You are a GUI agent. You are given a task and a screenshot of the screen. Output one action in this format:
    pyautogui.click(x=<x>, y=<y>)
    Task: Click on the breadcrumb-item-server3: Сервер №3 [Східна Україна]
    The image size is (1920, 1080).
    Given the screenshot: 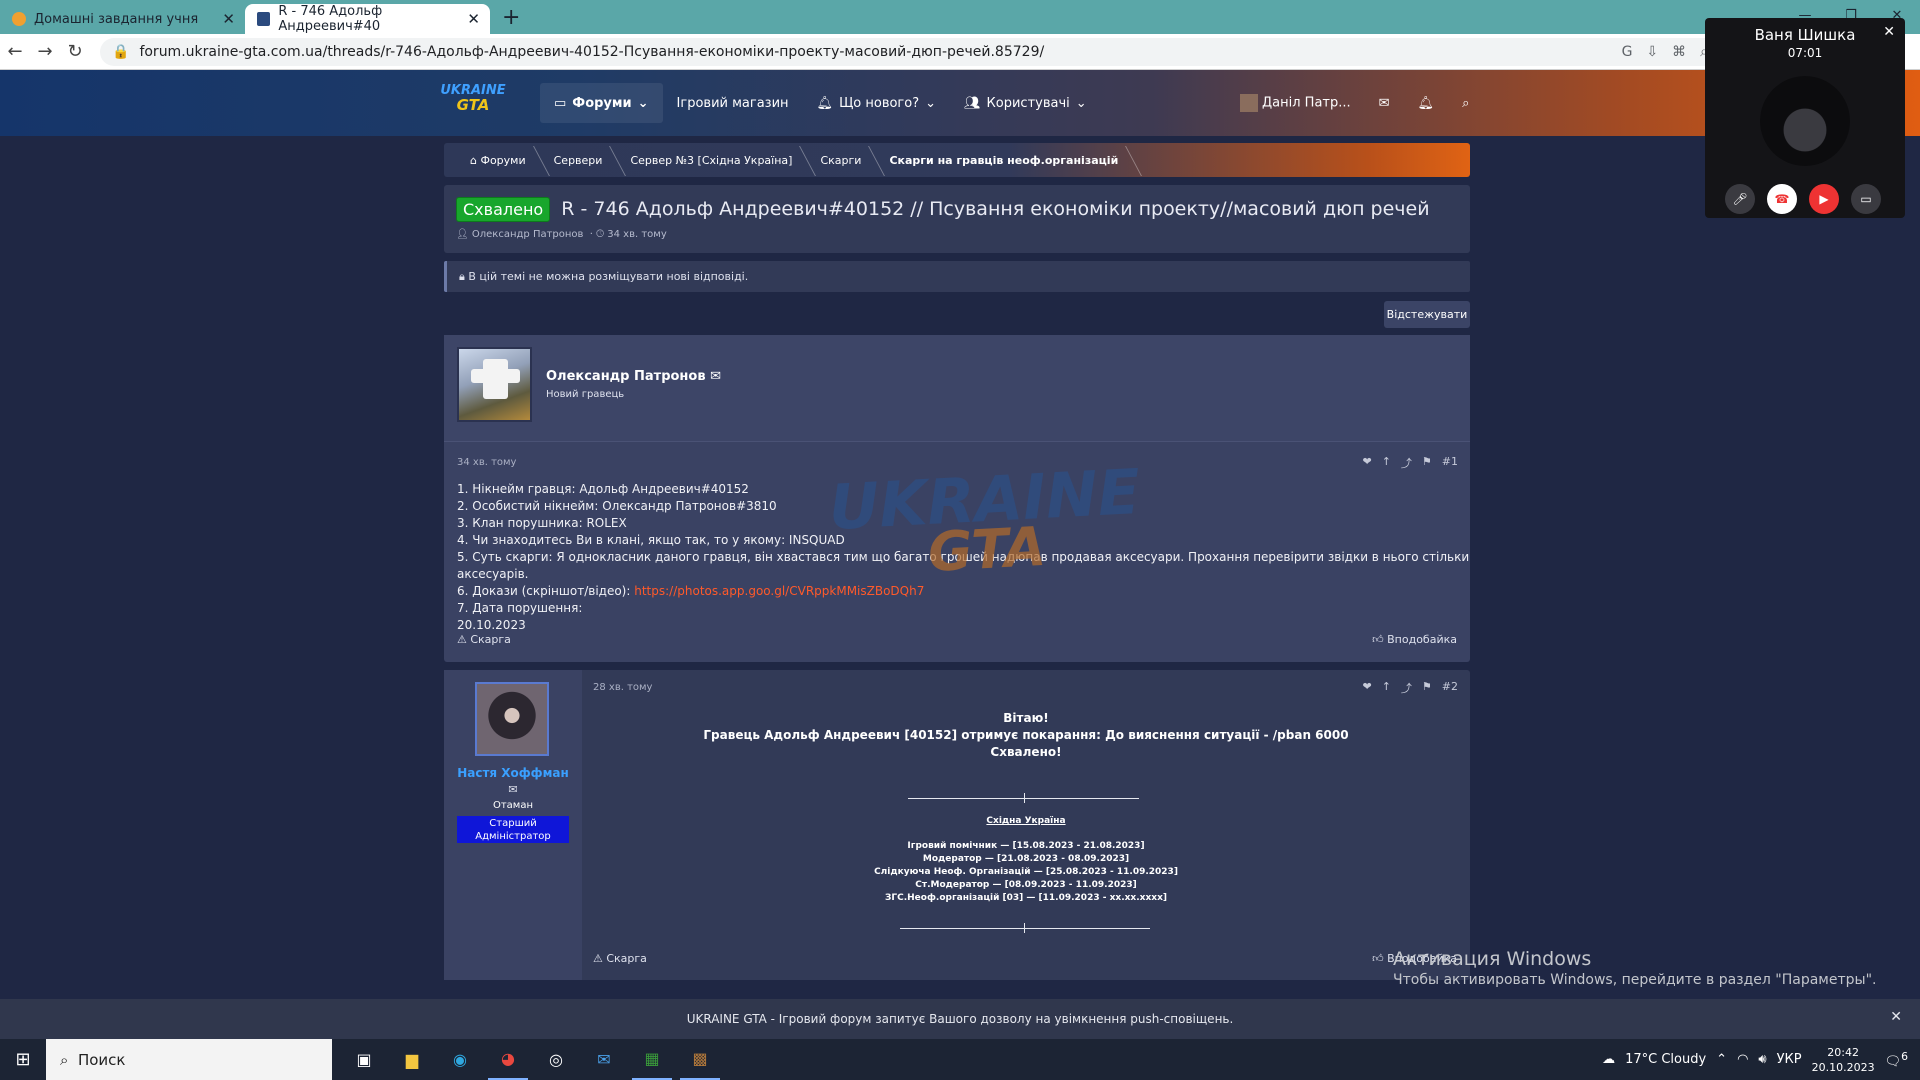 What is the action you would take?
    pyautogui.click(x=711, y=160)
    